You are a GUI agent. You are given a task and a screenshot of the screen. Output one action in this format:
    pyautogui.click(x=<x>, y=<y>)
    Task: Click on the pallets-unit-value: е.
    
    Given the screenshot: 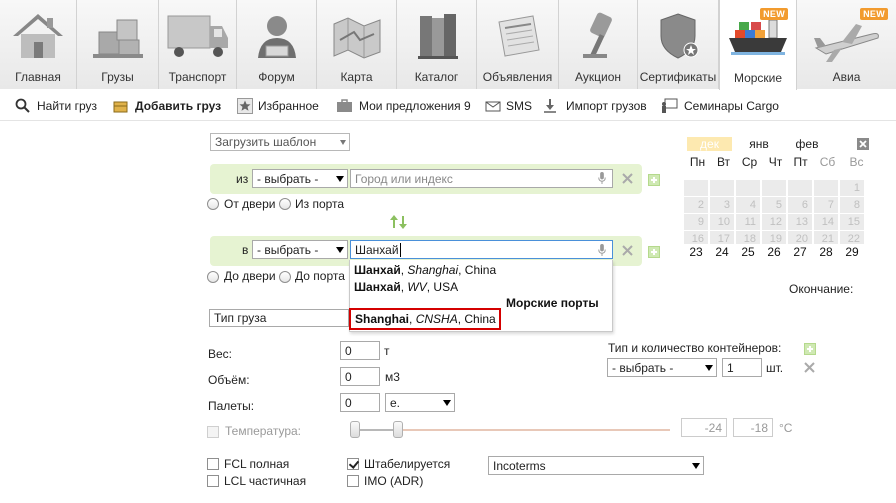 What is the action you would take?
    pyautogui.click(x=395, y=403)
    